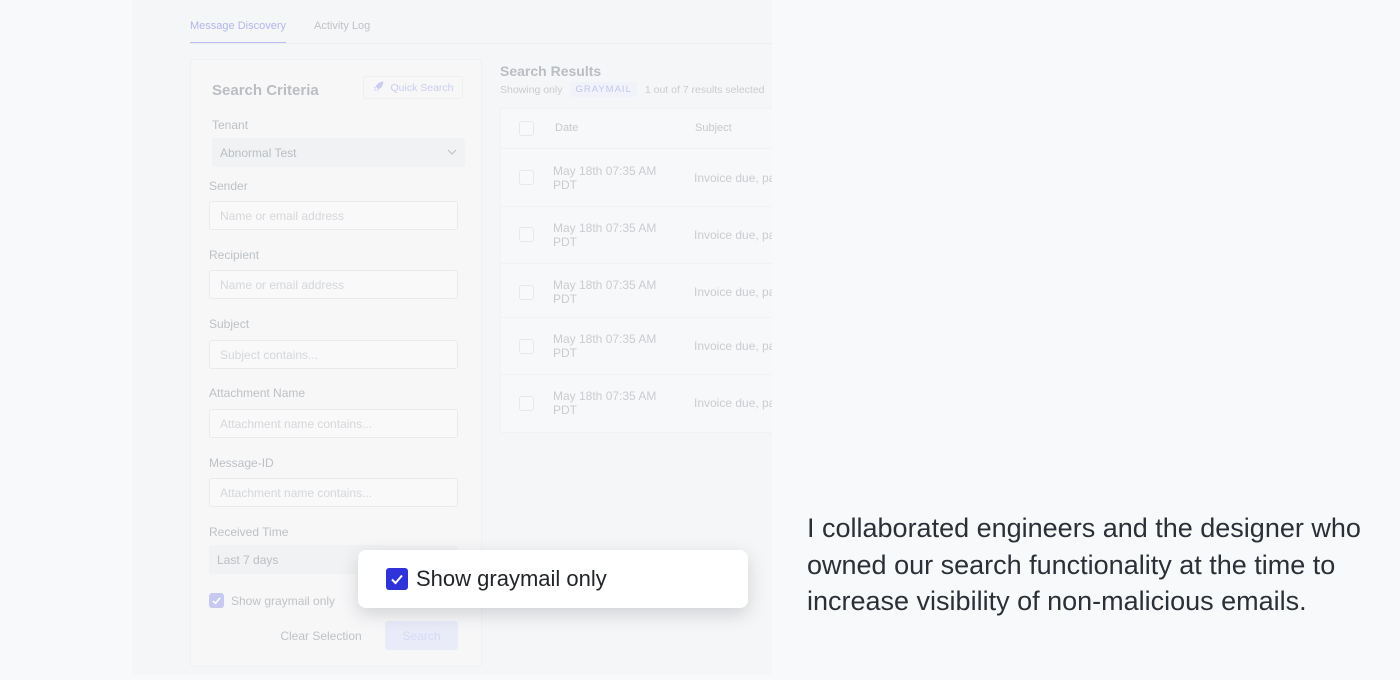  What do you see at coordinates (238, 22) in the screenshot?
I see `tab-message-discovery: Message Discovery` at bounding box center [238, 22].